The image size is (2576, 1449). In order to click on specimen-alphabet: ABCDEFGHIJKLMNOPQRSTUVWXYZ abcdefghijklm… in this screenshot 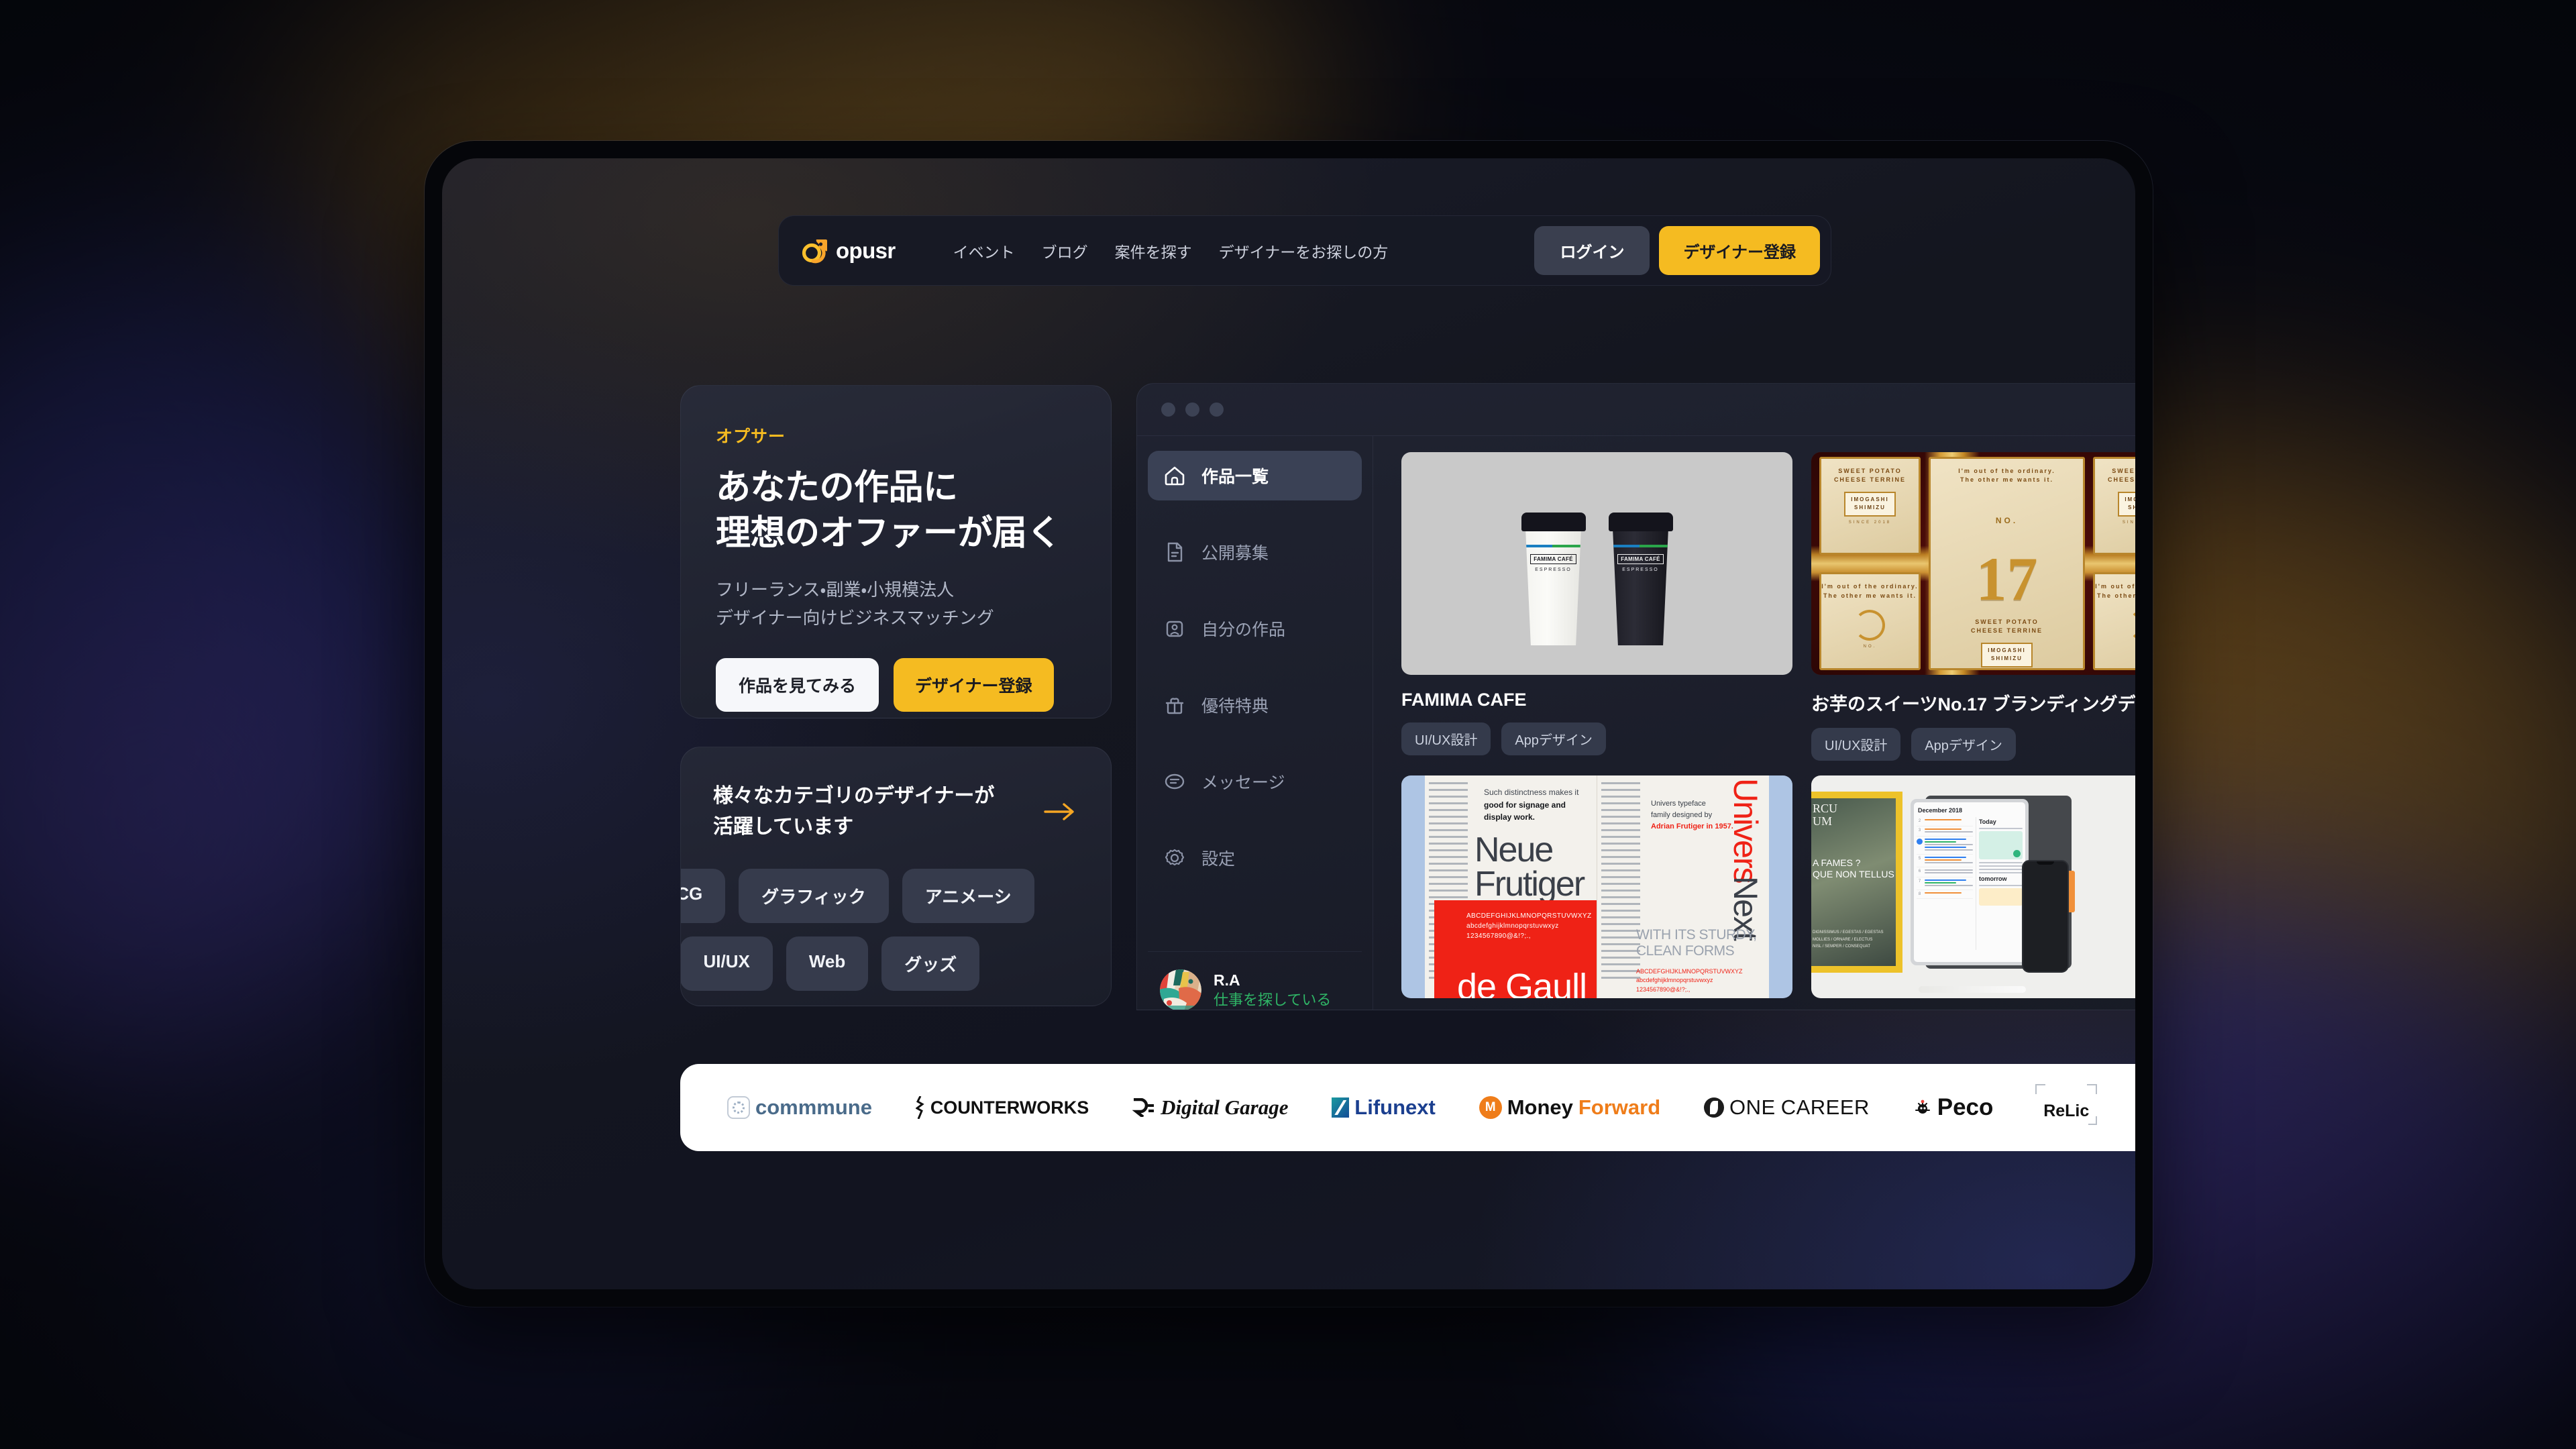, I will do `click(1515, 920)`.